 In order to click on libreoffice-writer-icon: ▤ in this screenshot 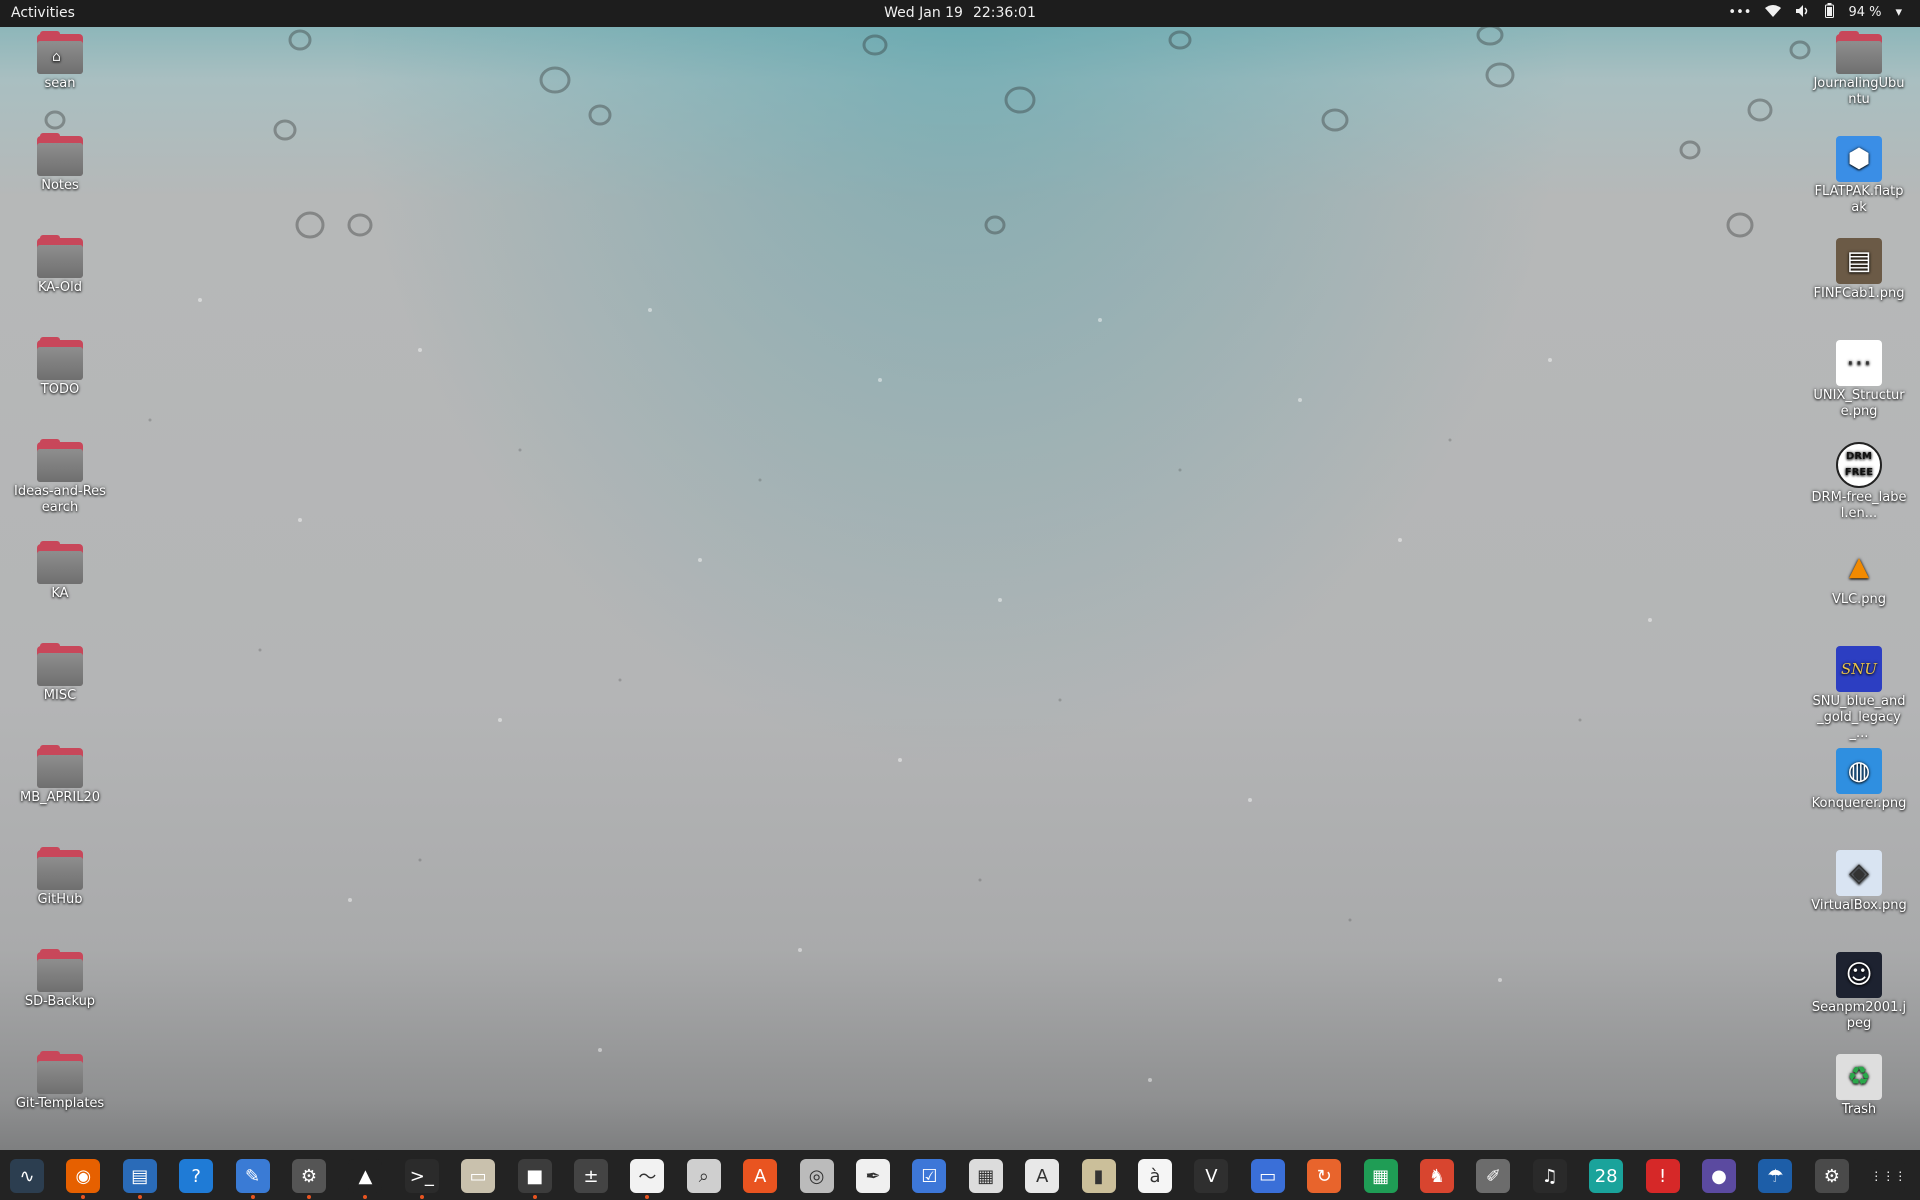, I will do `click(139, 1179)`.